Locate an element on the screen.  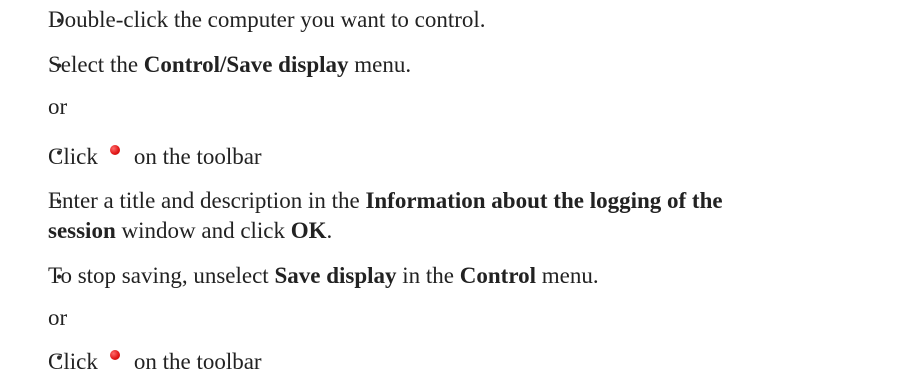
list-item-click-toolbar: • Click on the toolbar is located at coordinates (474, 156).